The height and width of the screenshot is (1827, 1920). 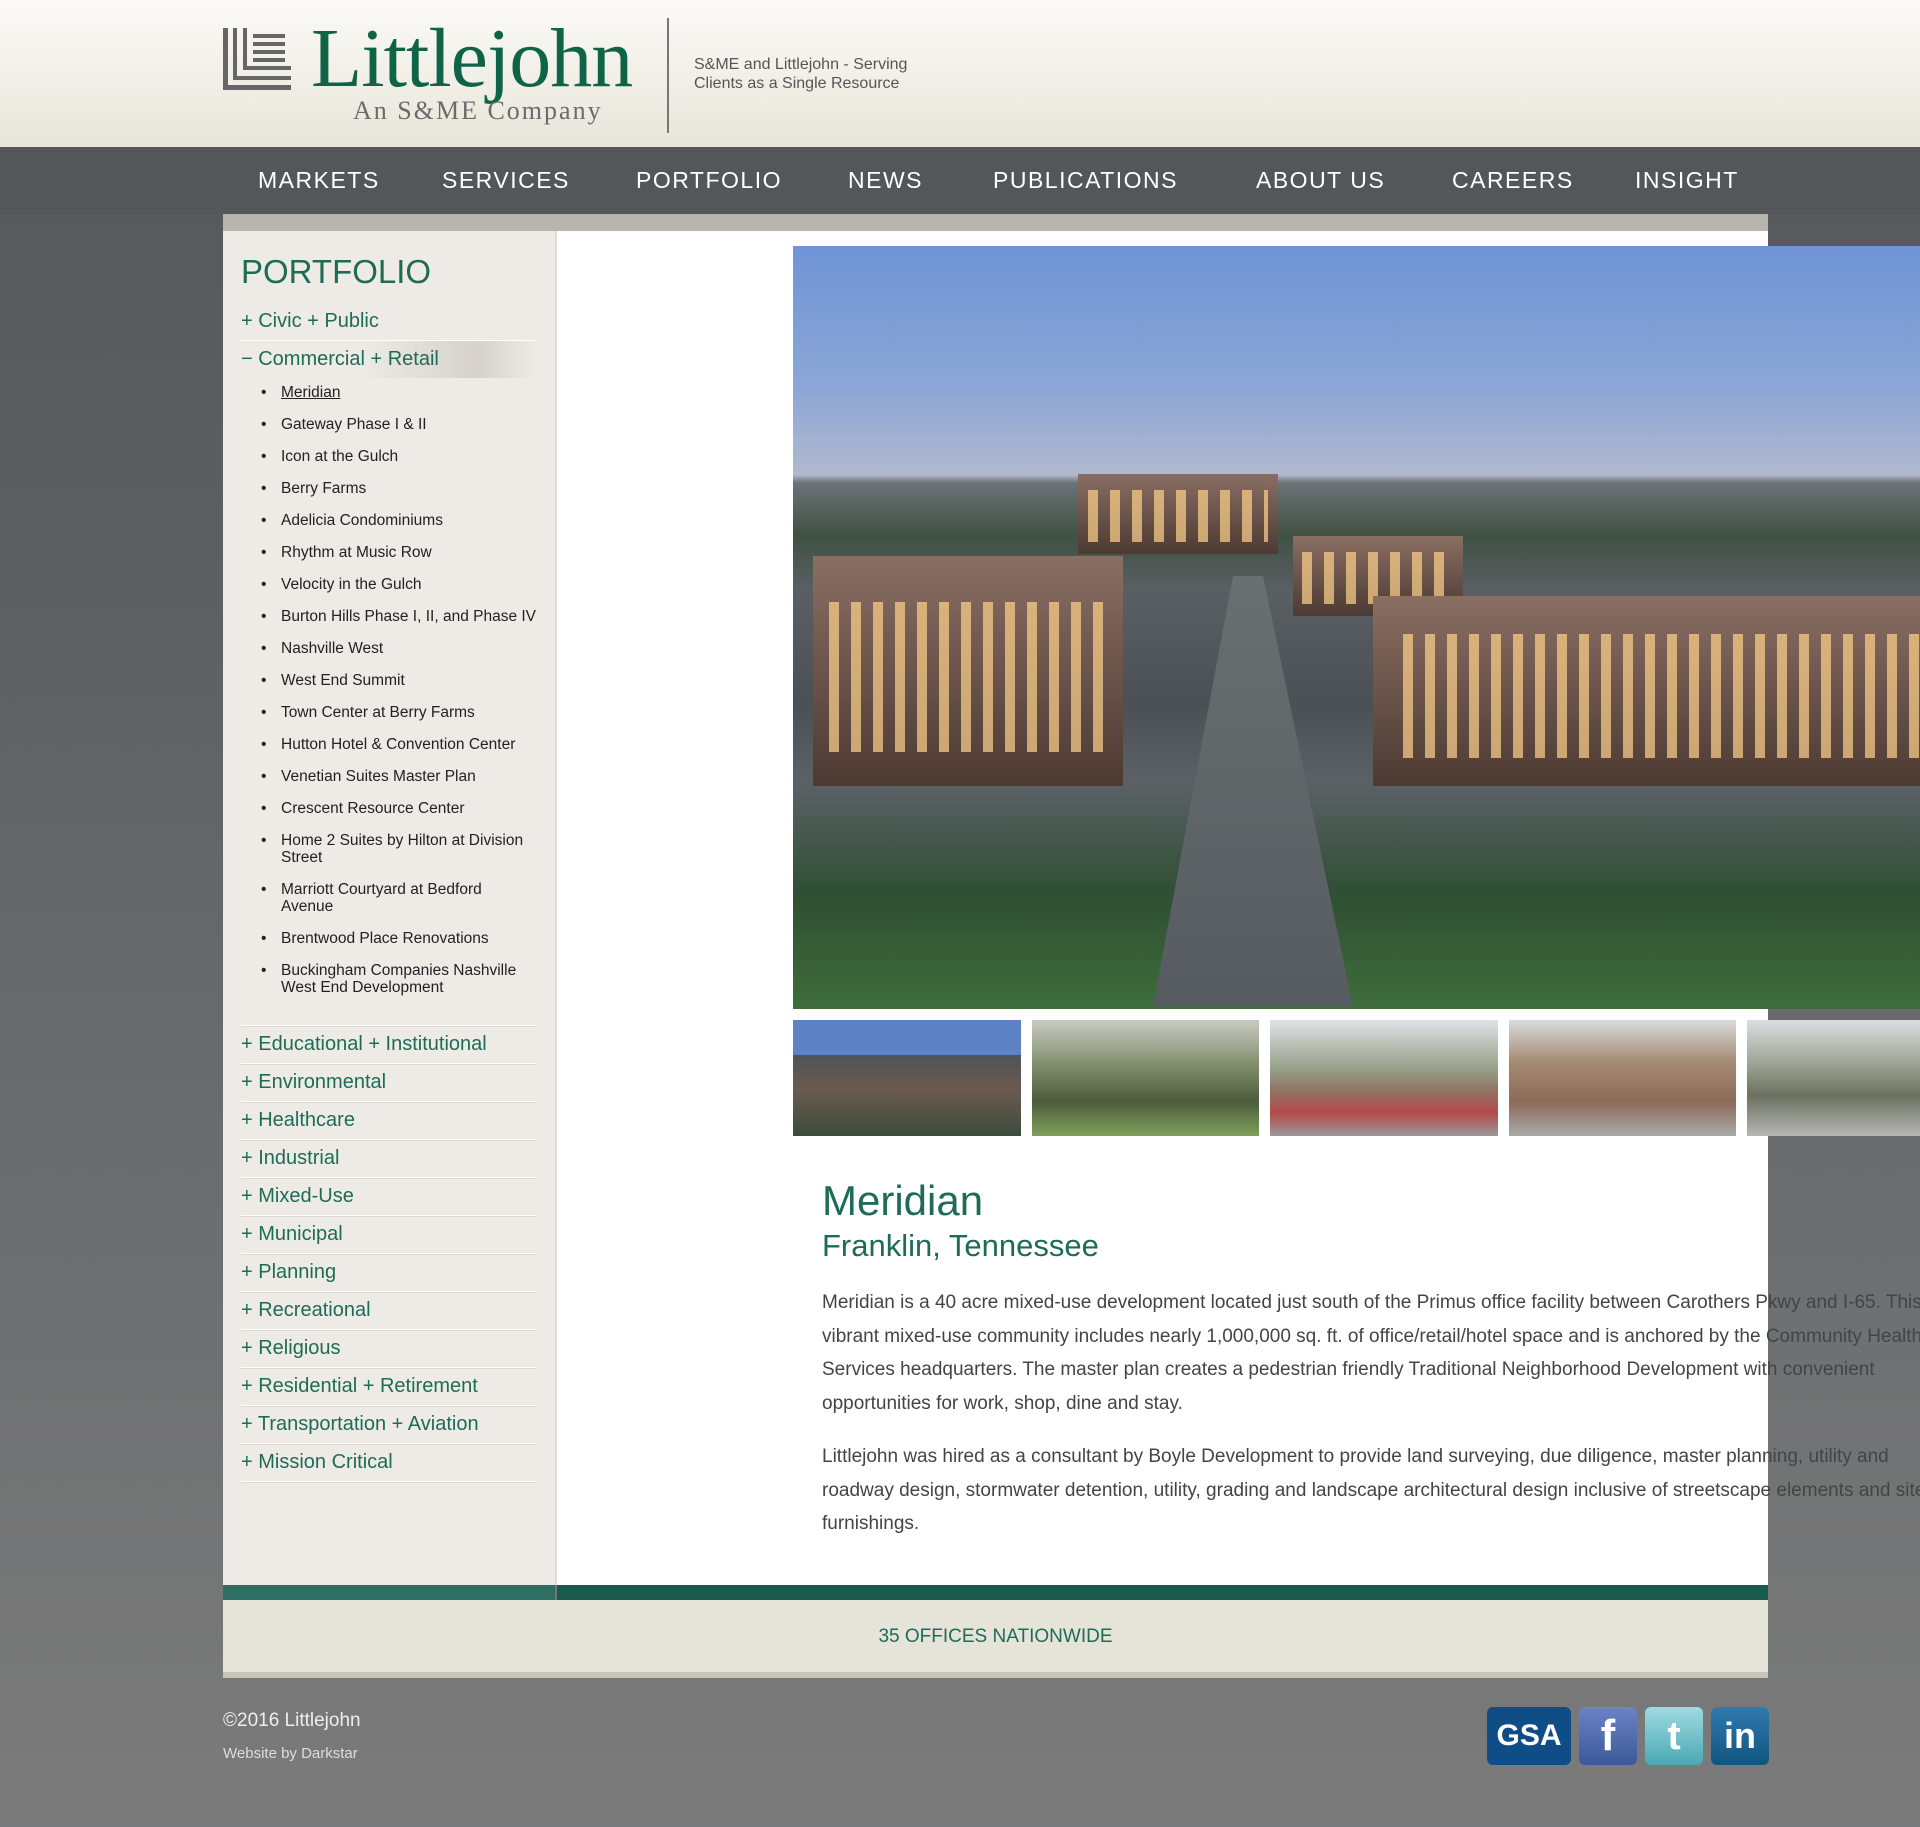 What do you see at coordinates (381, 898) in the screenshot?
I see `project-link: Marriott Courtyard at Bedford Avenue` at bounding box center [381, 898].